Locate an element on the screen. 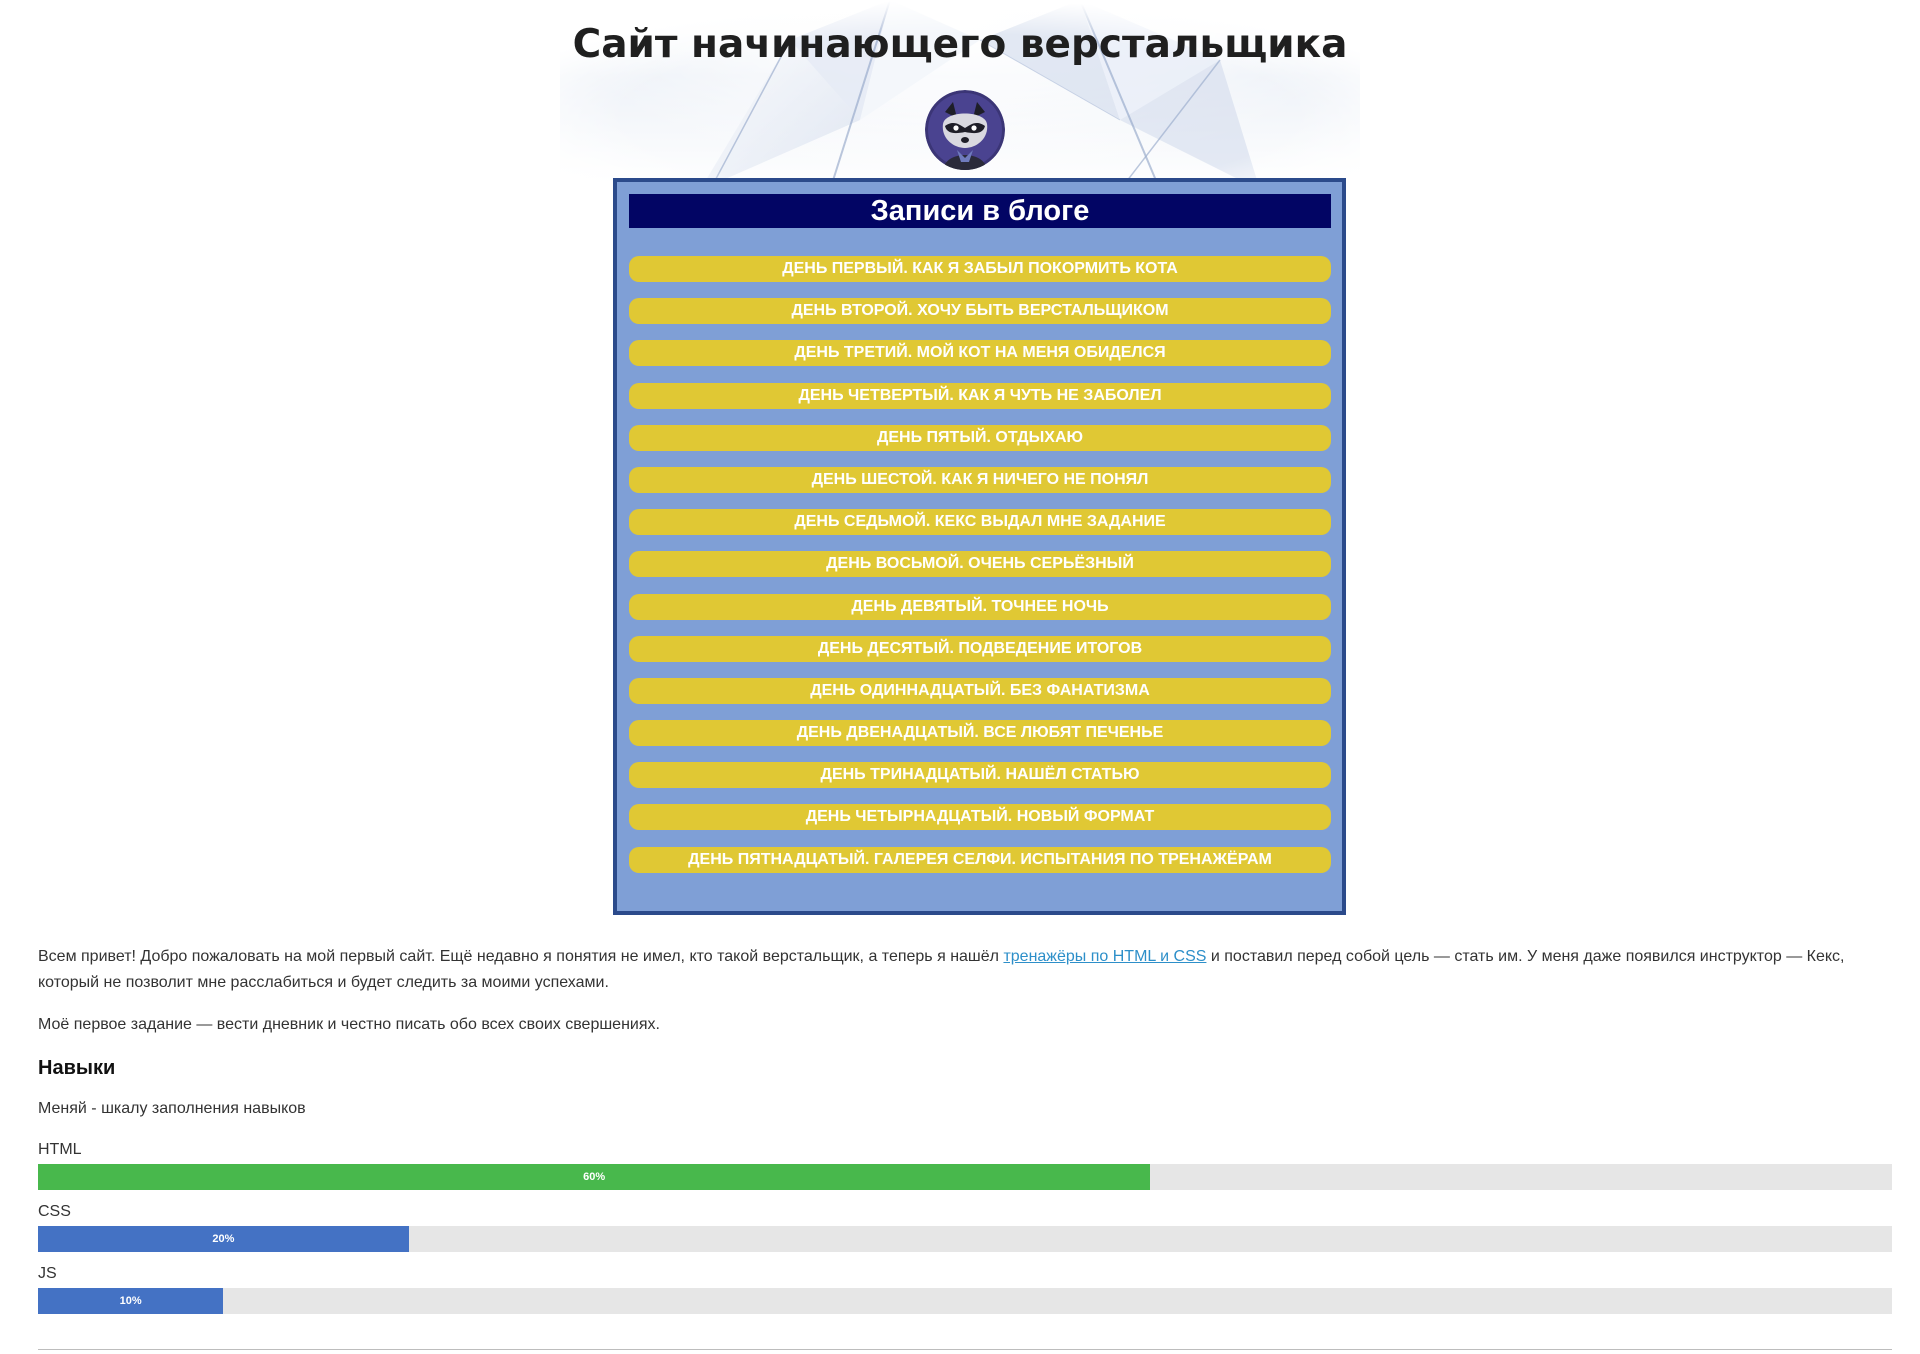  skill-progress-track: 10% is located at coordinates (965, 1301).